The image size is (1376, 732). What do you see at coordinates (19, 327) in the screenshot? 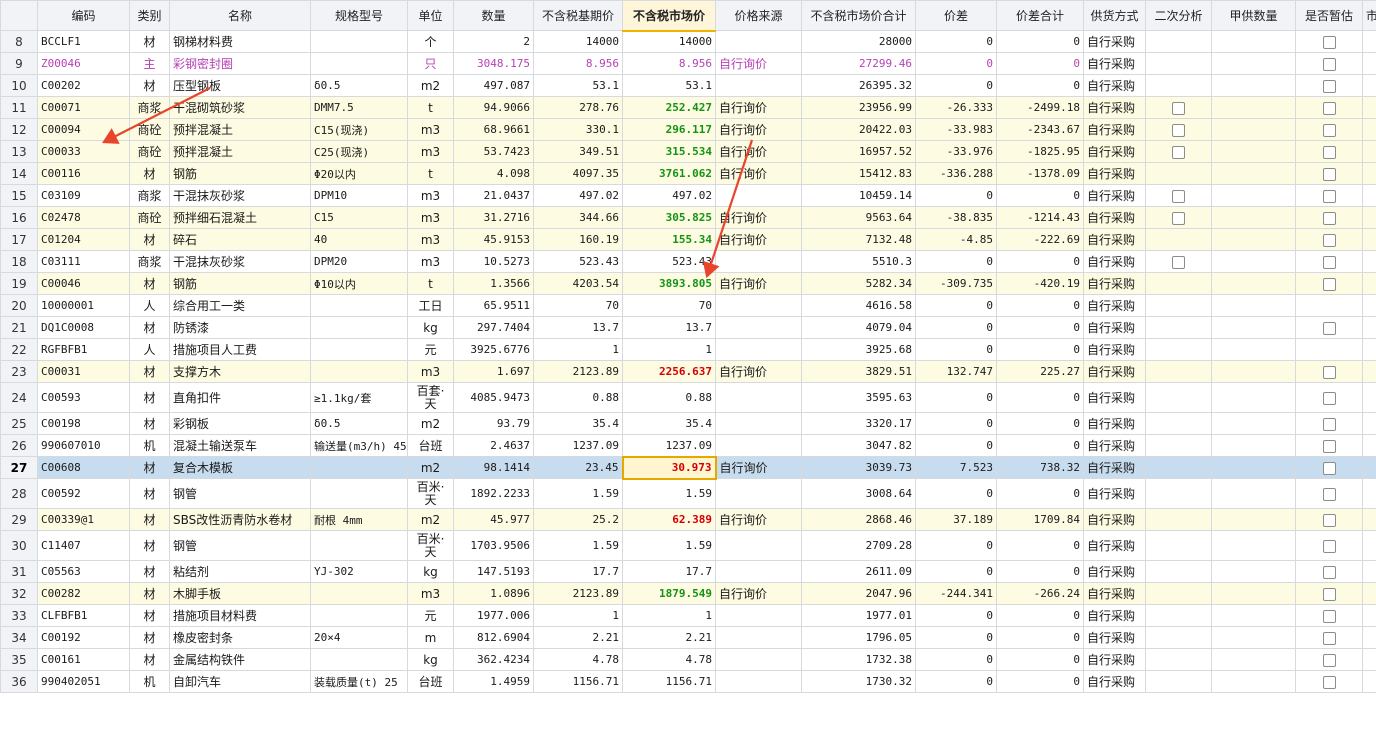
I see `row-number: 21` at bounding box center [19, 327].